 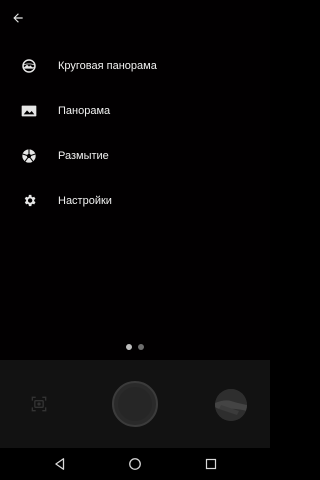 I want to click on panorama-icon, so click(x=29, y=111).